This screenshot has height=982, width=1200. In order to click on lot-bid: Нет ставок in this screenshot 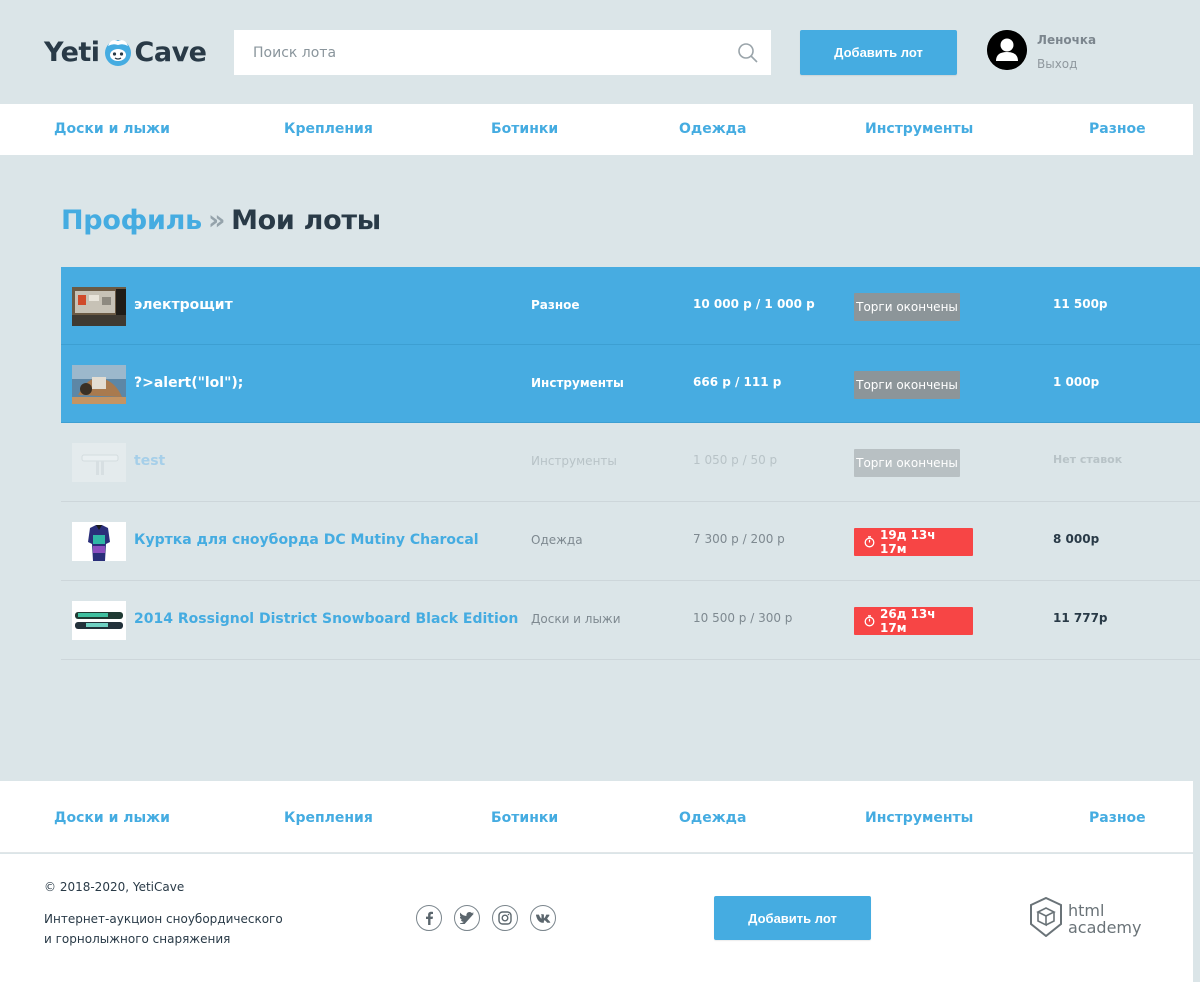, I will do `click(1088, 459)`.